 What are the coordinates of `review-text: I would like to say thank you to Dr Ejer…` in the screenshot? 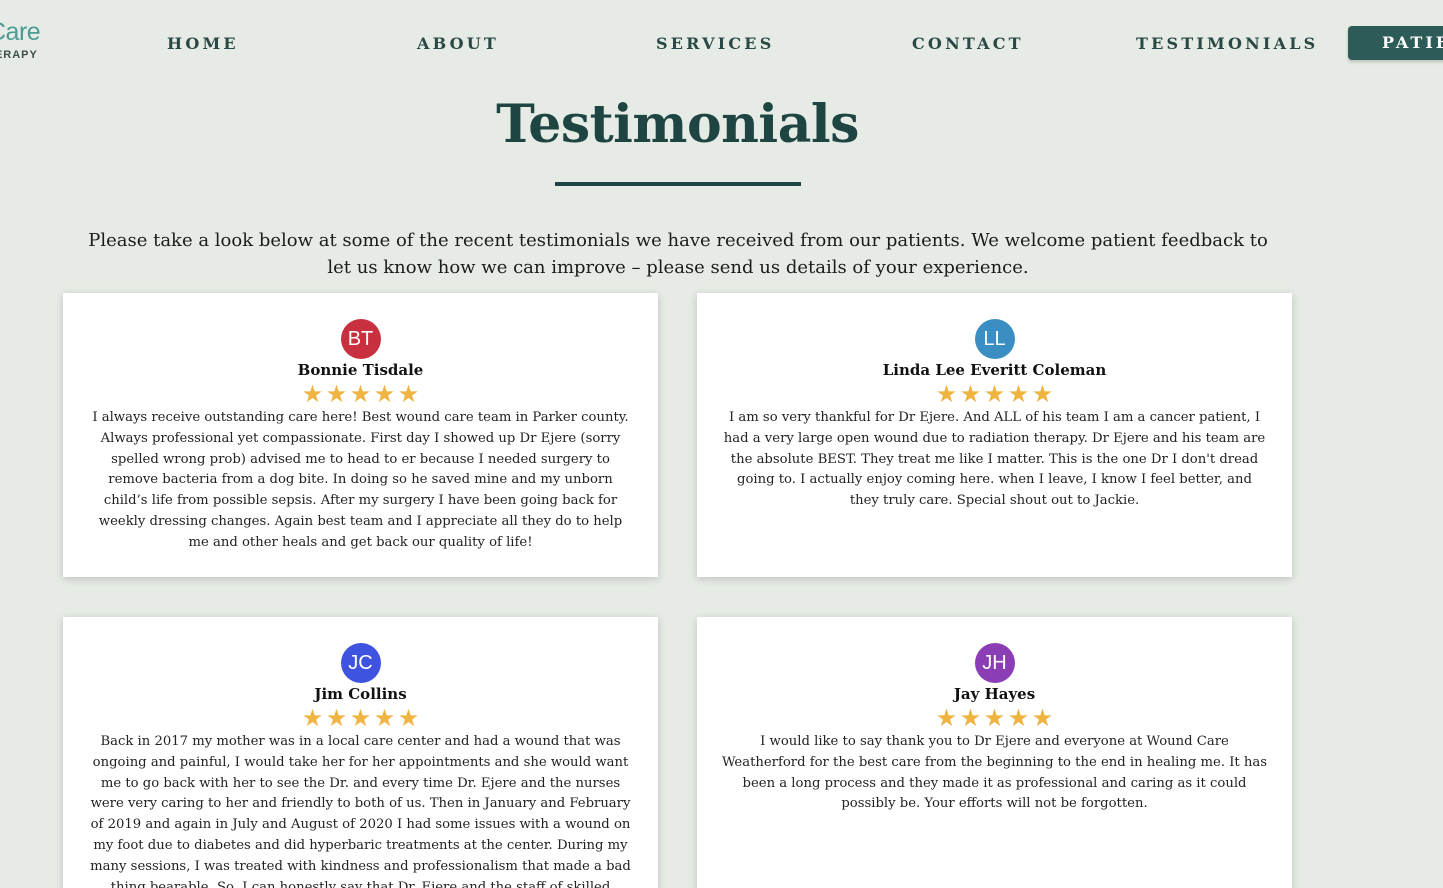 It's located at (994, 773).